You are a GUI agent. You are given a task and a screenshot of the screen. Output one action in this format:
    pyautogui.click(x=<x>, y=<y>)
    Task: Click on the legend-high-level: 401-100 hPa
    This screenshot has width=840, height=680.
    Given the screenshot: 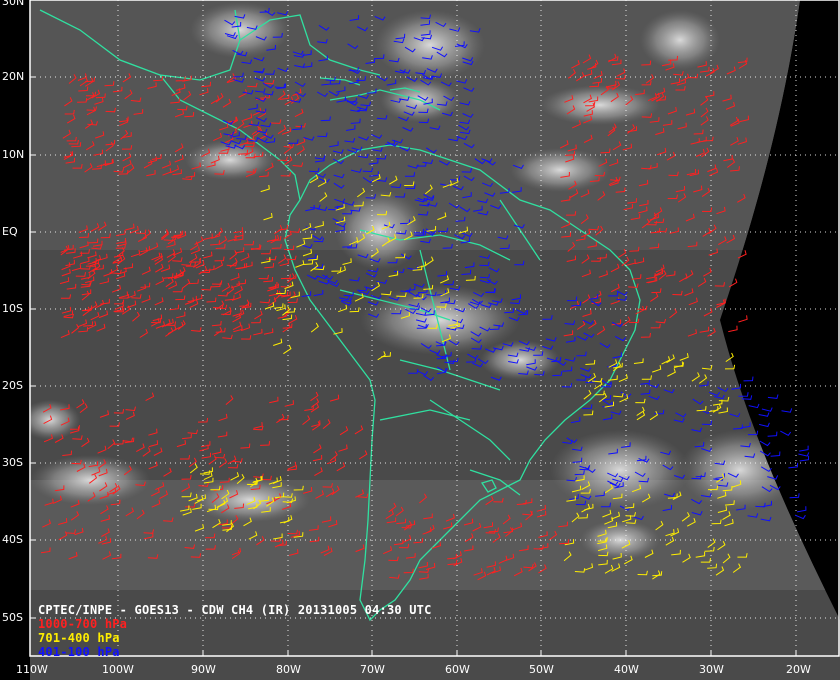 What is the action you would take?
    pyautogui.click(x=79, y=652)
    